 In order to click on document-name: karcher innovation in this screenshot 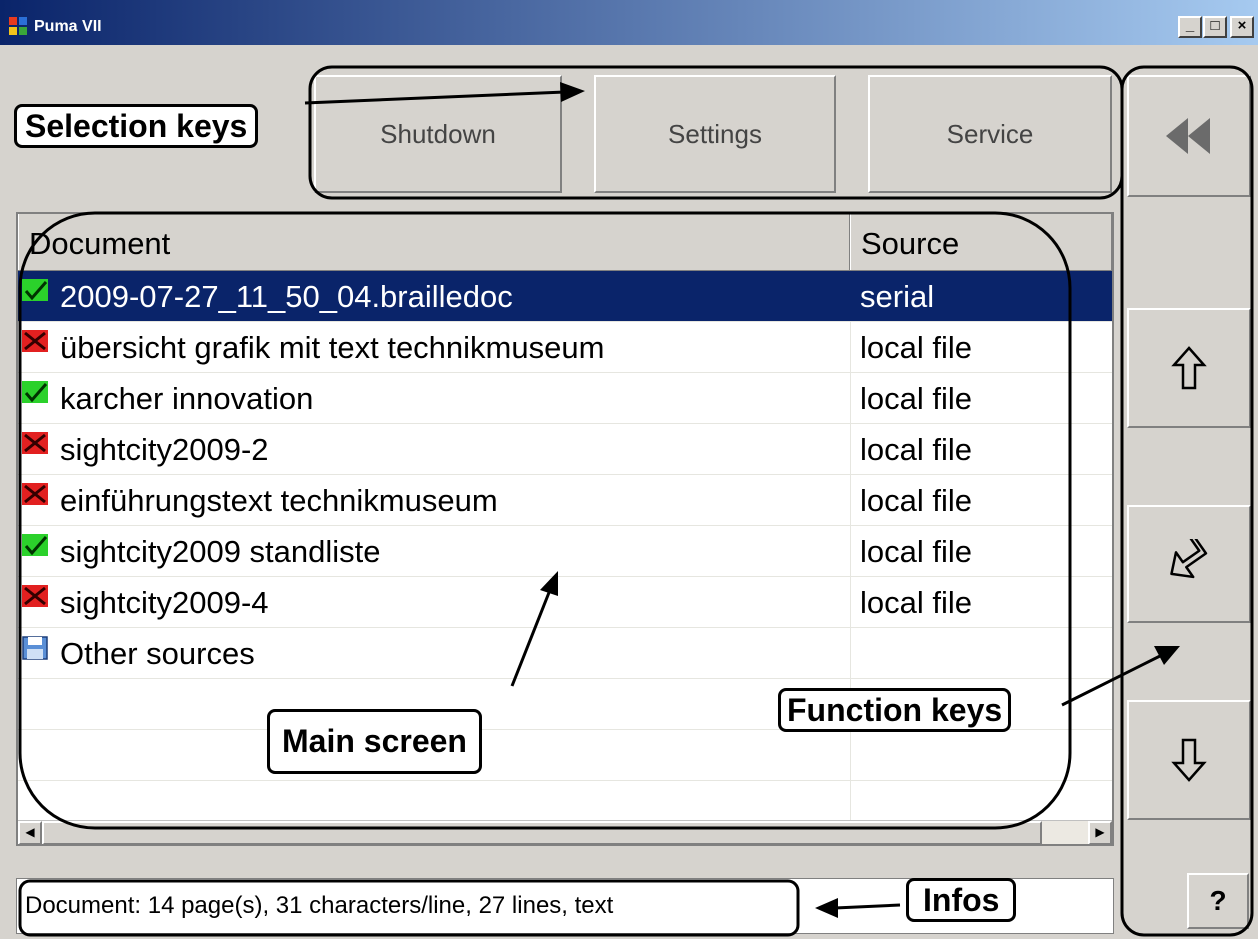, I will do `click(187, 398)`.